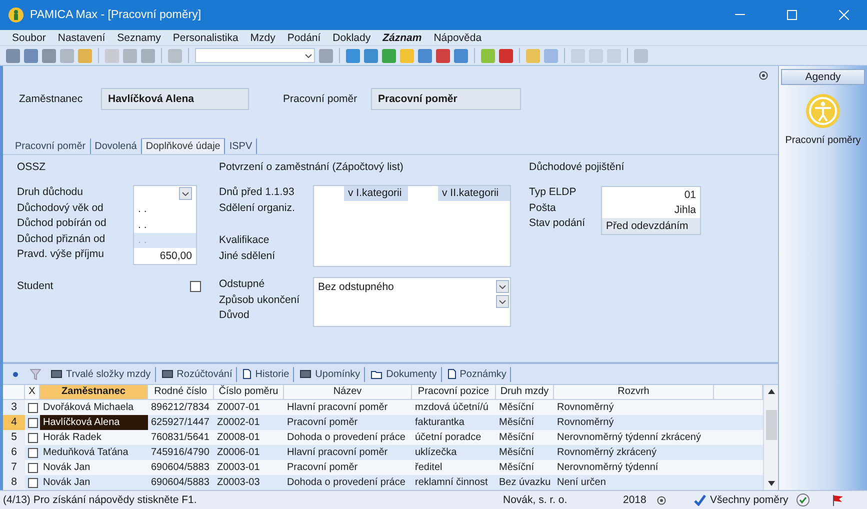 The image size is (867, 509). I want to click on category-label: v II.kategorii, so click(470, 193).